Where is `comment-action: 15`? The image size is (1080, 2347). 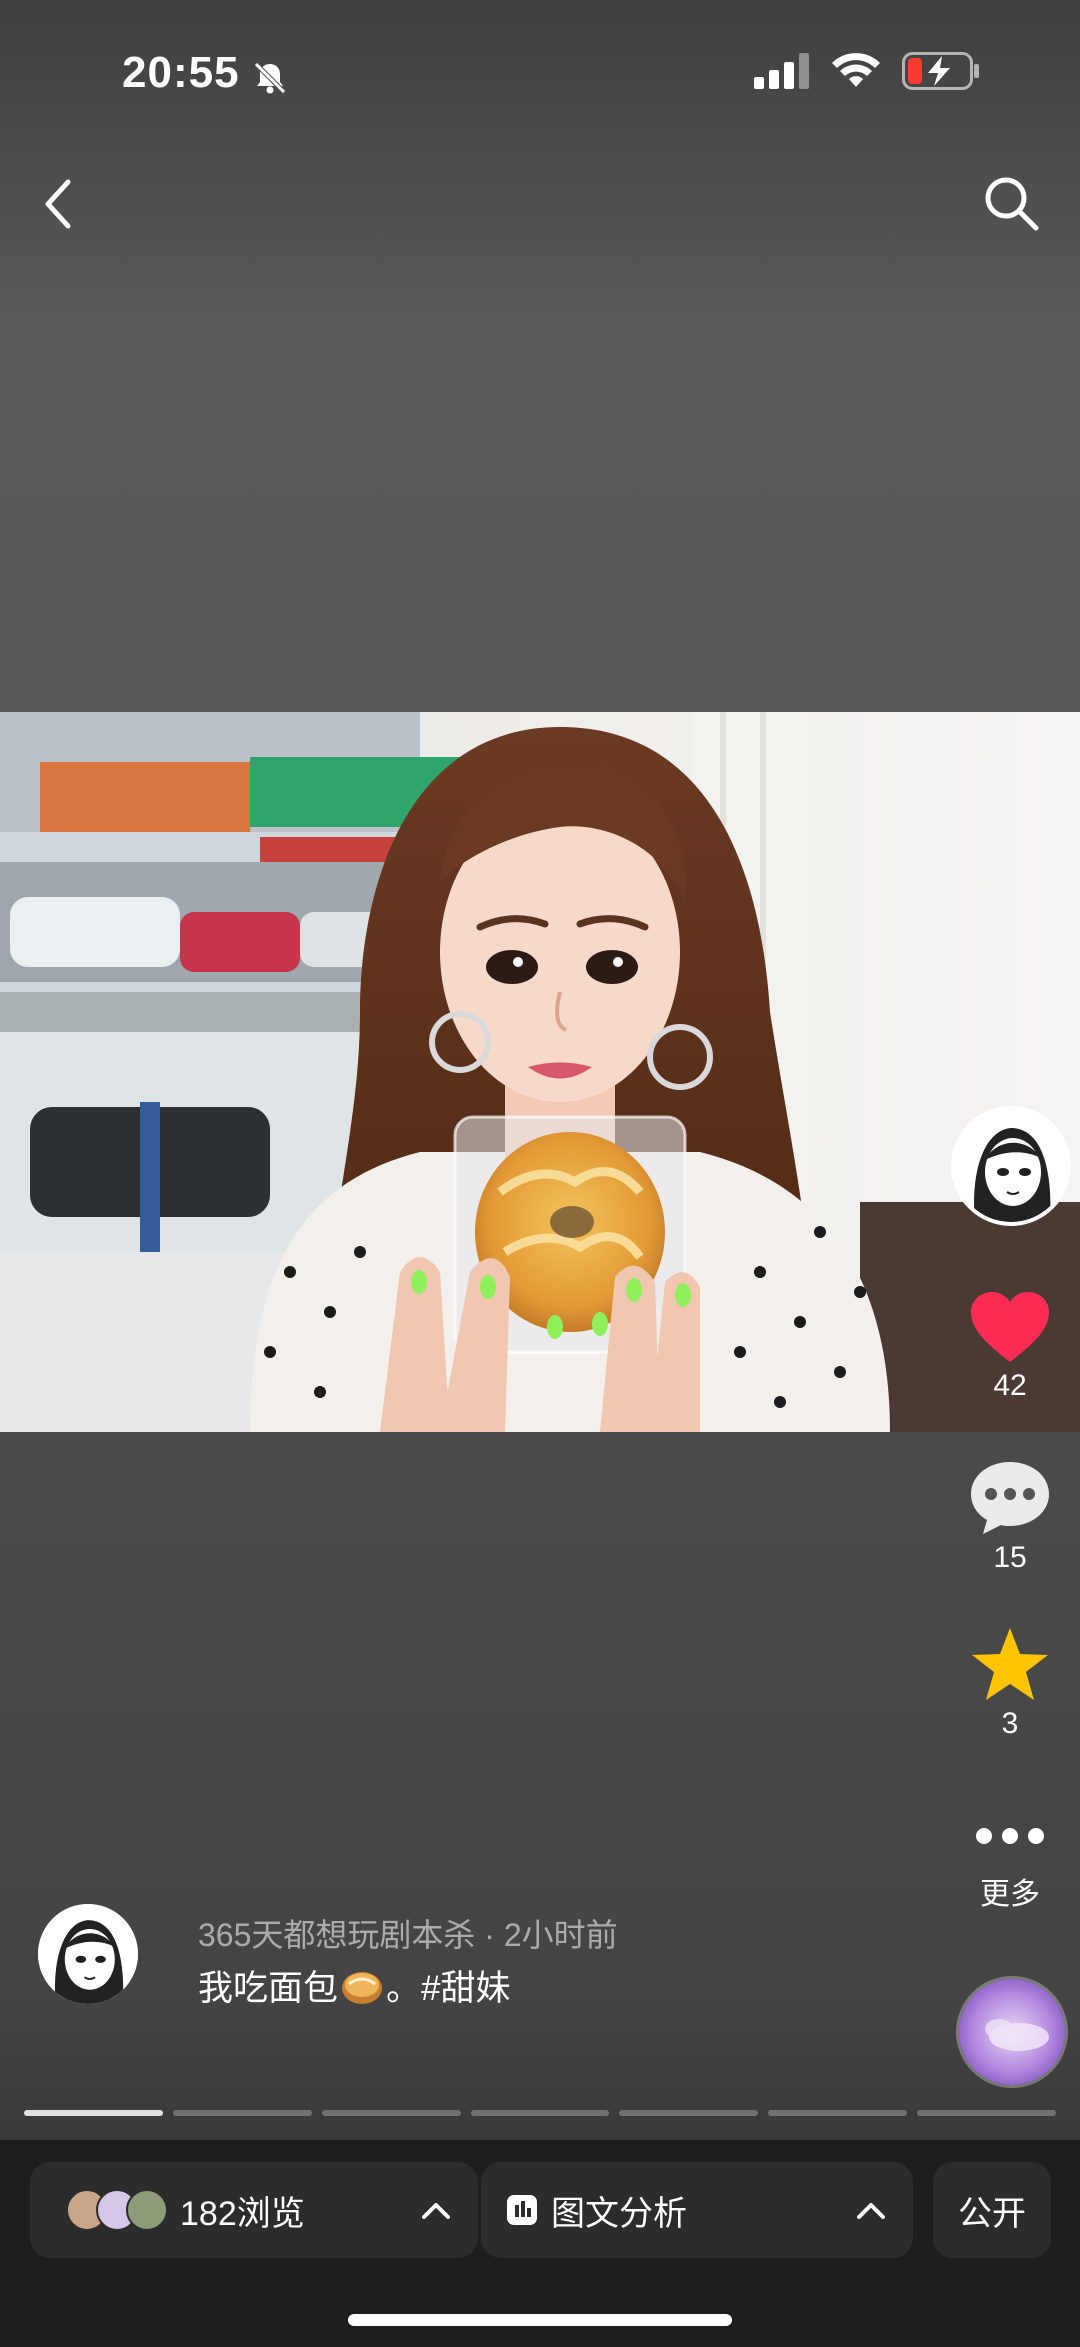
comment-action: 15 is located at coordinates (1010, 1517).